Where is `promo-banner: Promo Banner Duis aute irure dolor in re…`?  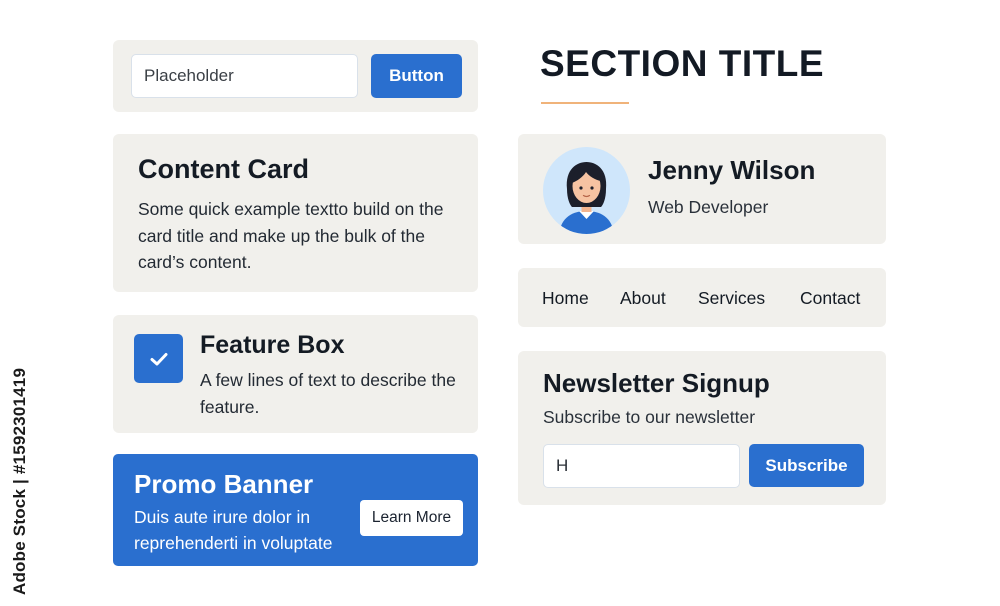 promo-banner: Promo Banner Duis aute irure dolor in re… is located at coordinates (295, 510).